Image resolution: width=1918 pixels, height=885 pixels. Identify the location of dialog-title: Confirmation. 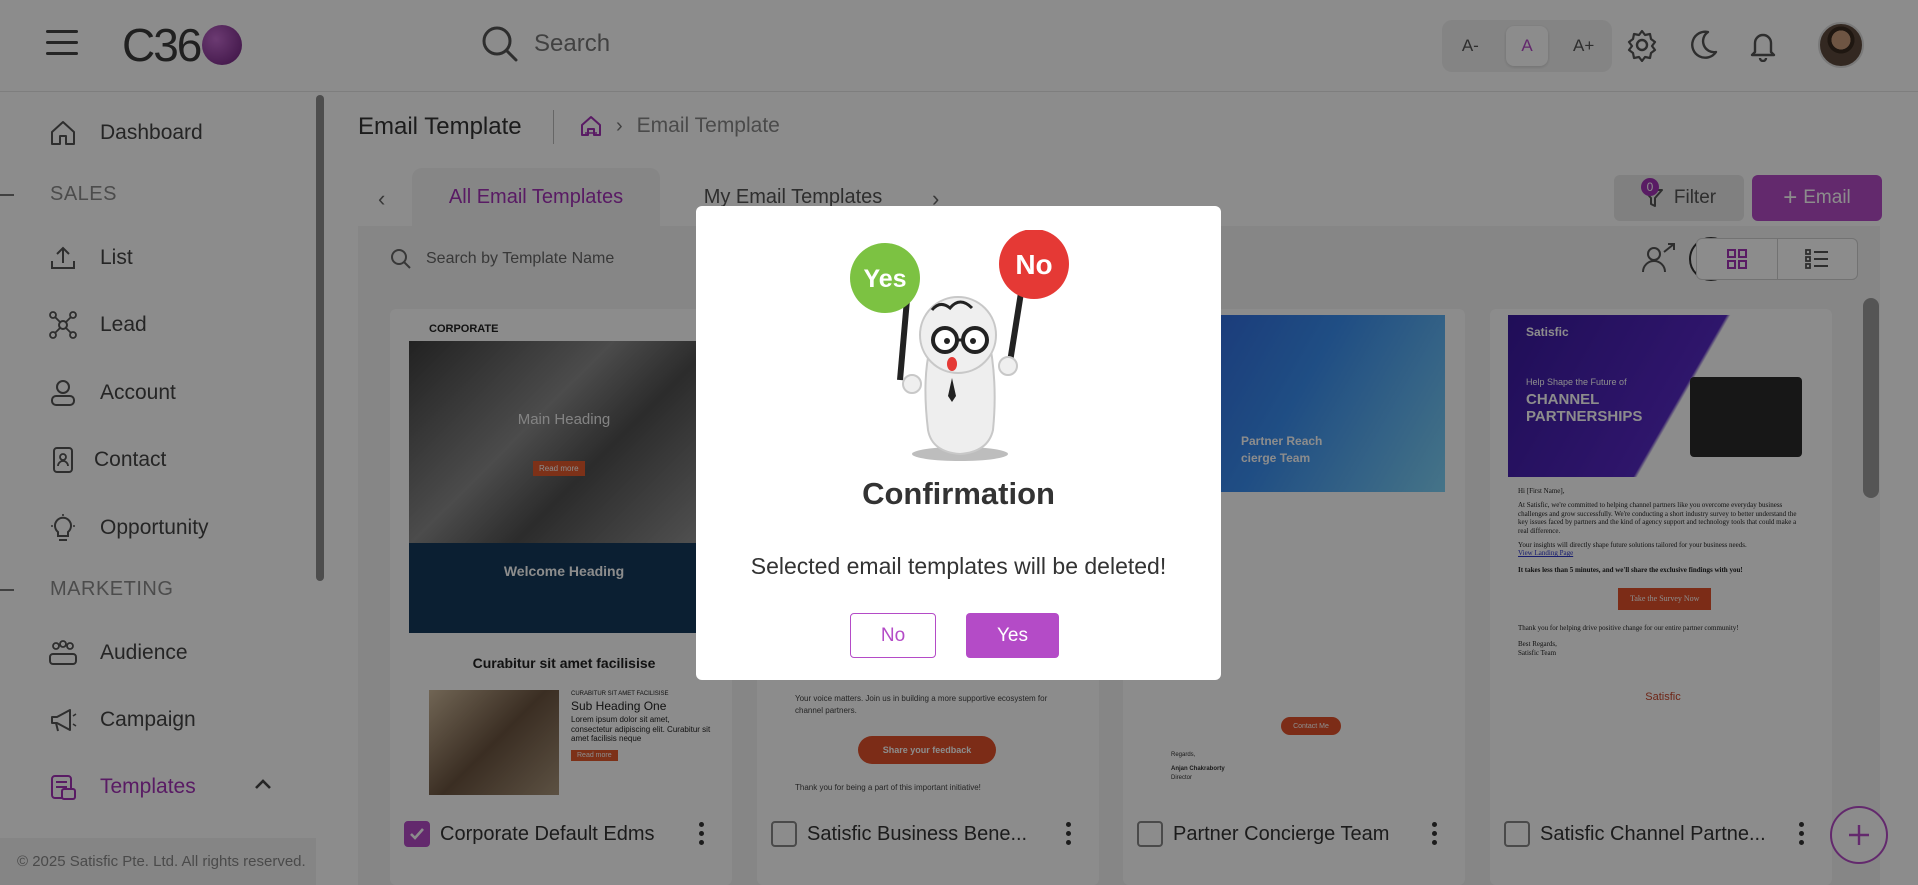
(958, 493).